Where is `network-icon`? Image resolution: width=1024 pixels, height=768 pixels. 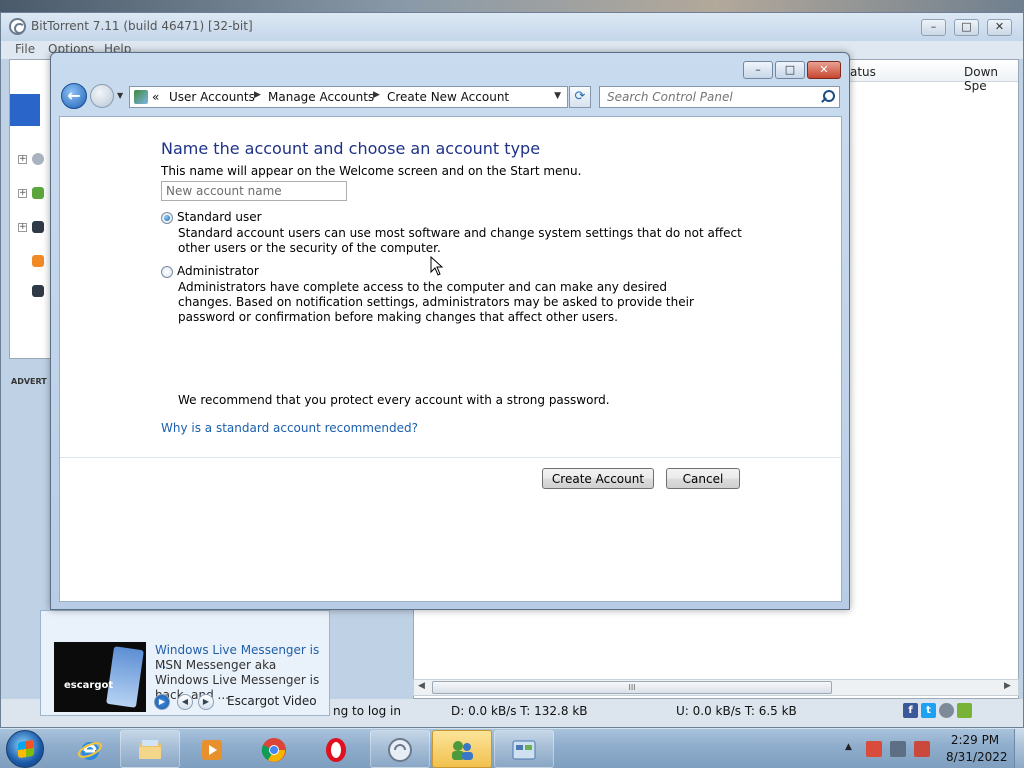
network-icon is located at coordinates (898, 749).